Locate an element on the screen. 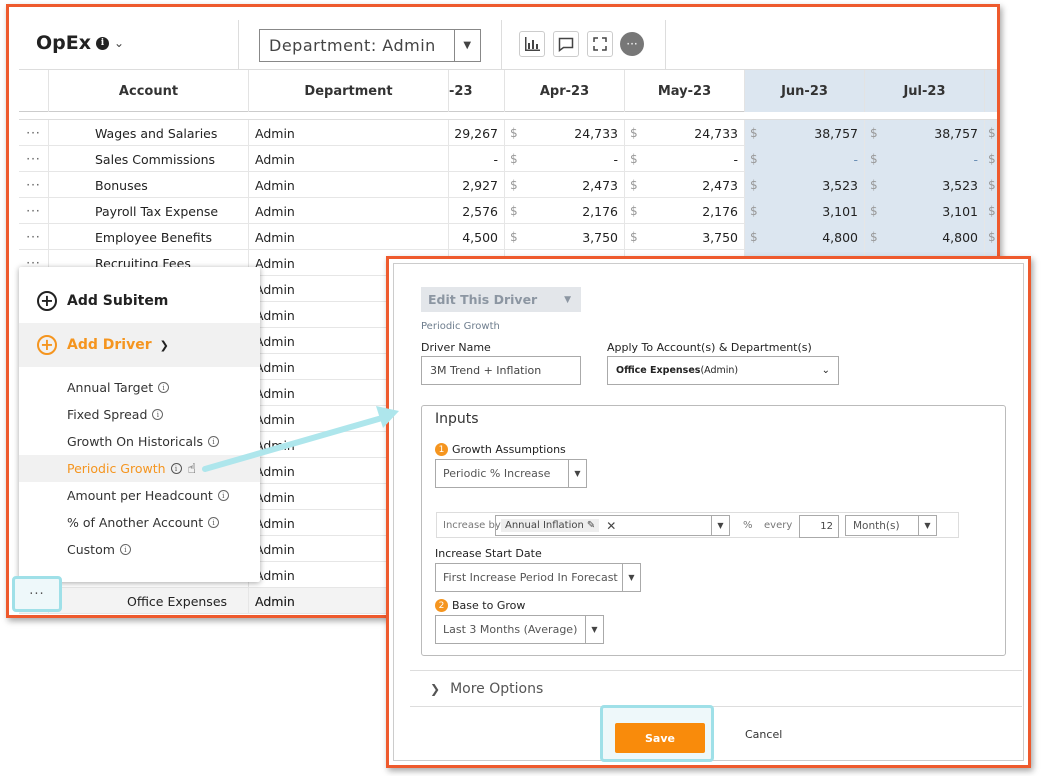 The image size is (1047, 776). cell-value: 29,267 is located at coordinates (476, 133).